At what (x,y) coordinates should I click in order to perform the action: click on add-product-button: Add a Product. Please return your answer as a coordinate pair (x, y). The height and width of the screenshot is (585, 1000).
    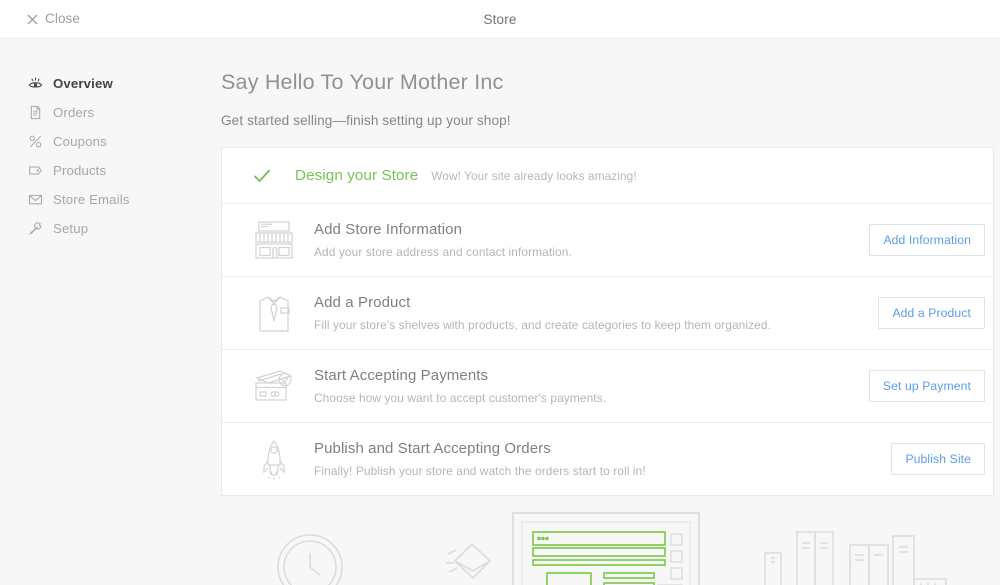
    Looking at the image, I should click on (931, 313).